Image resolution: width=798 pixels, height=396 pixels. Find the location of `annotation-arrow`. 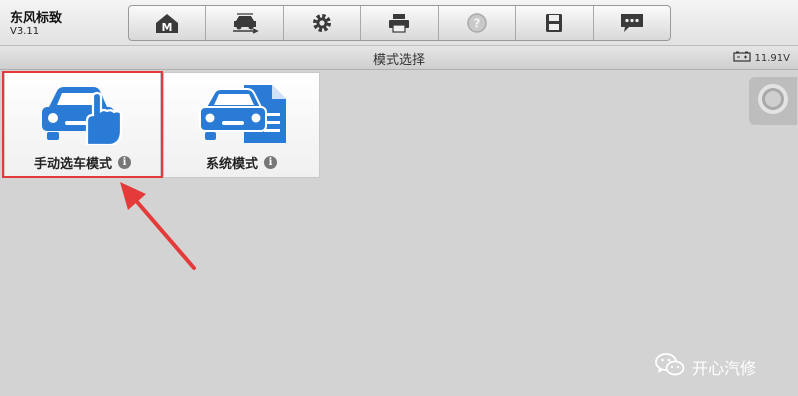

annotation-arrow is located at coordinates (158, 226).